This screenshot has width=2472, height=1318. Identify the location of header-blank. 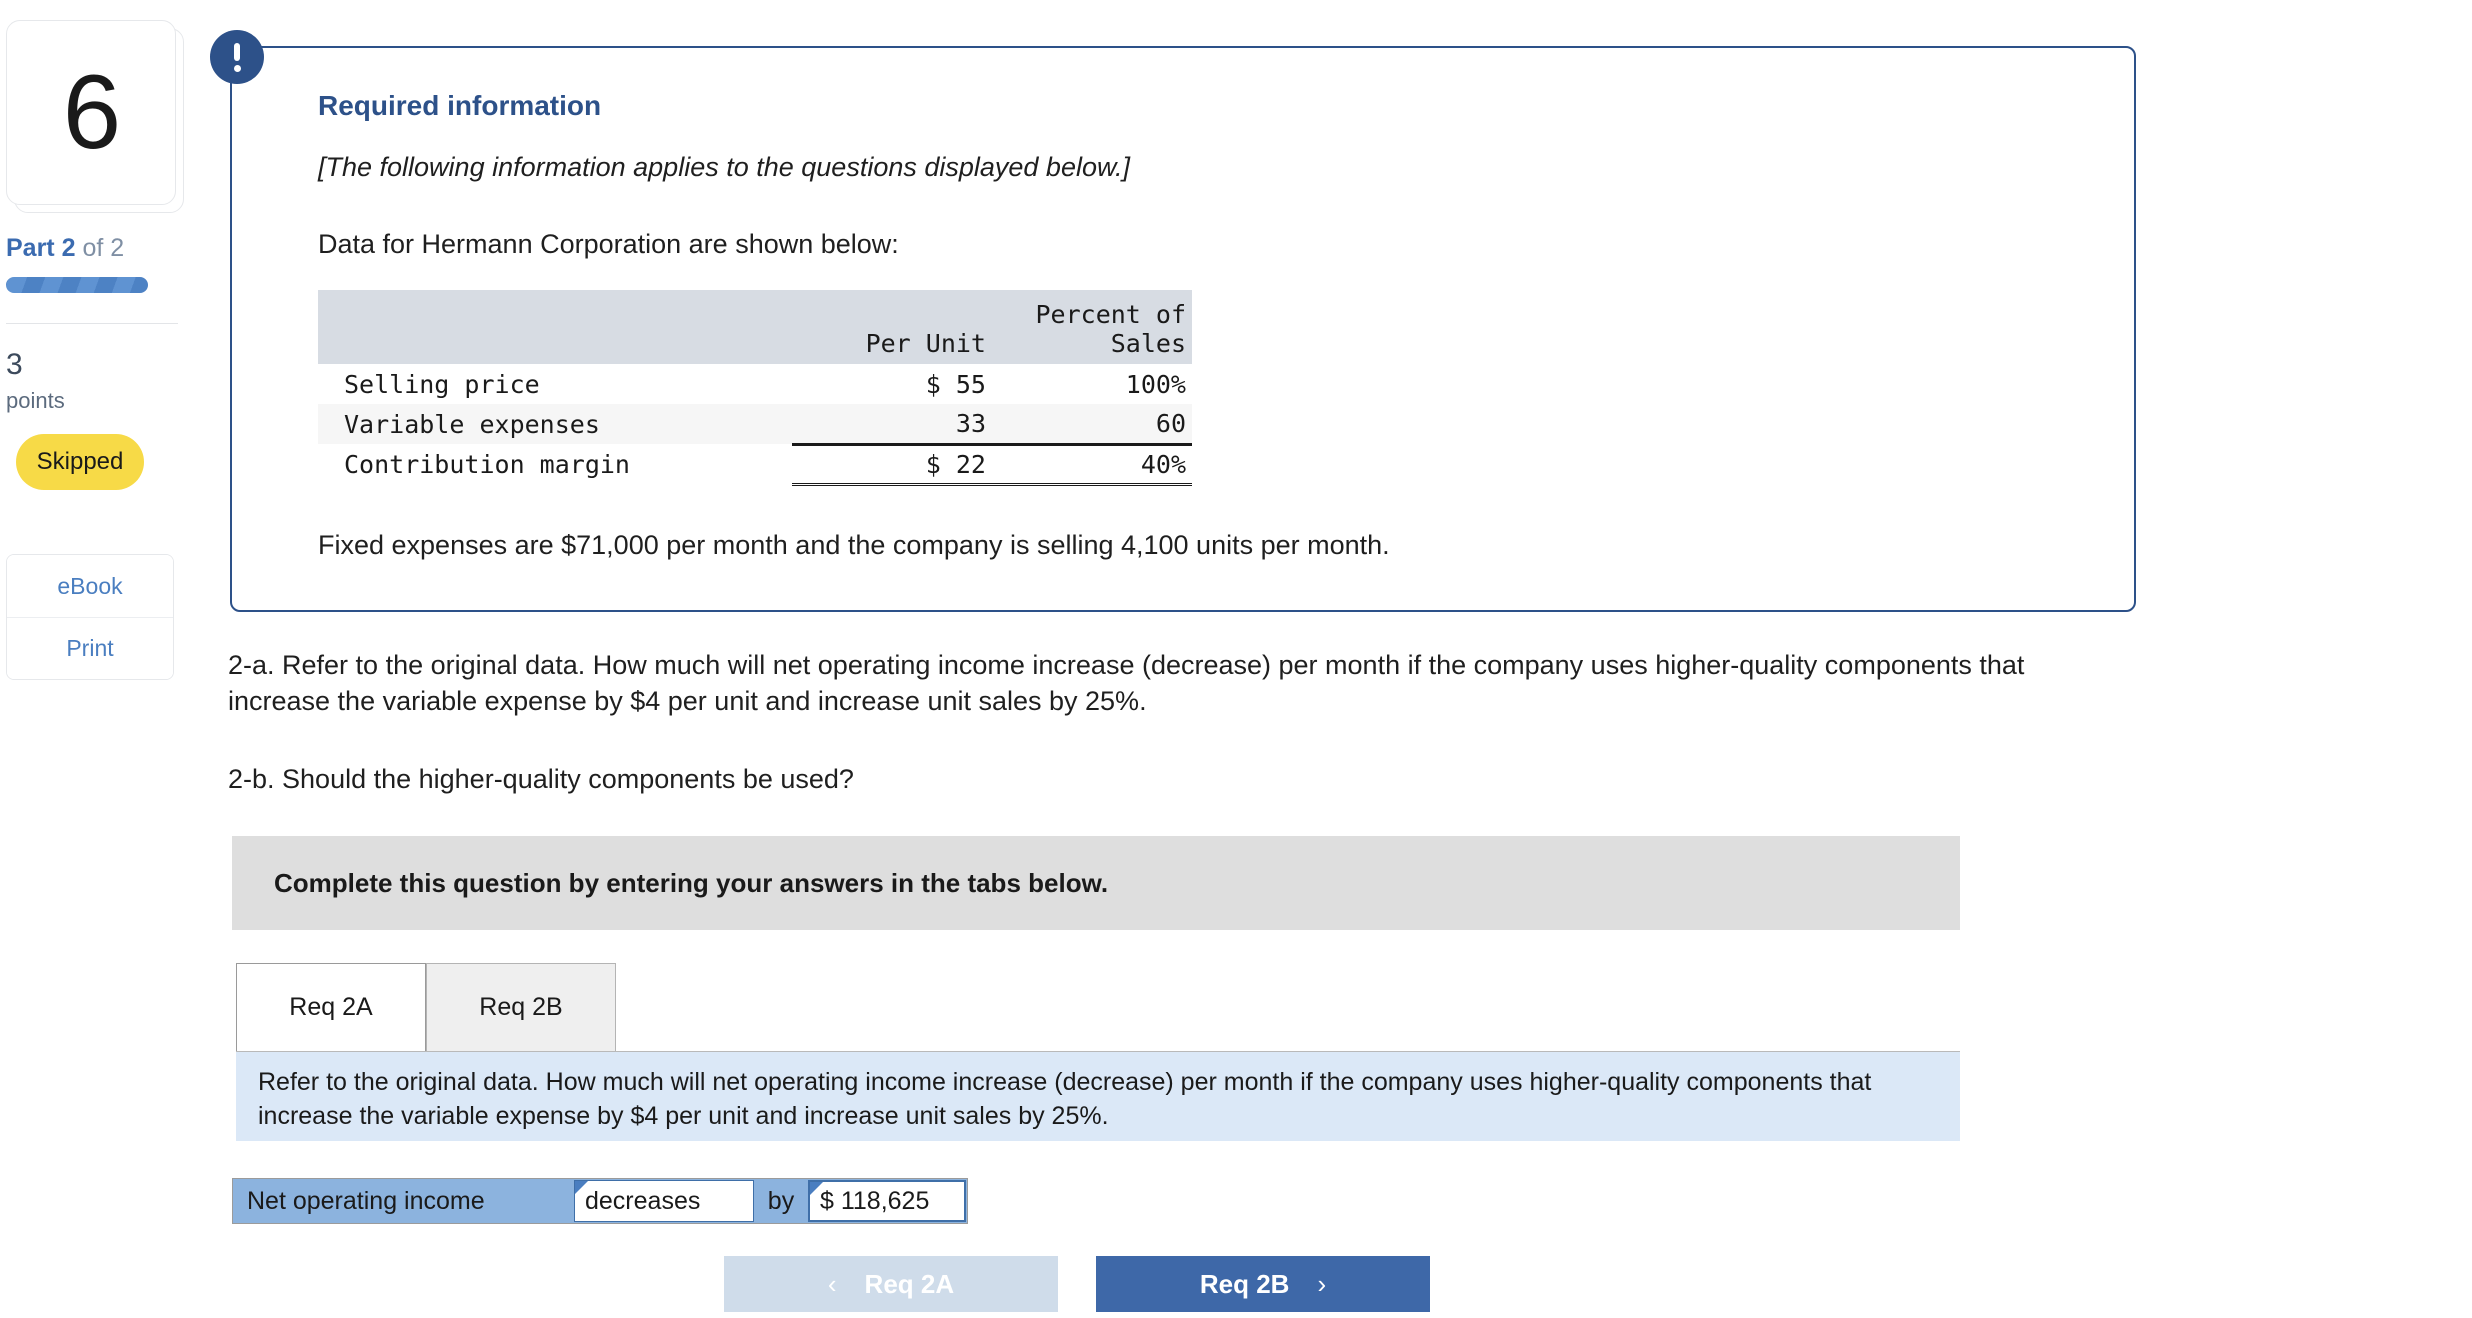
(555, 327).